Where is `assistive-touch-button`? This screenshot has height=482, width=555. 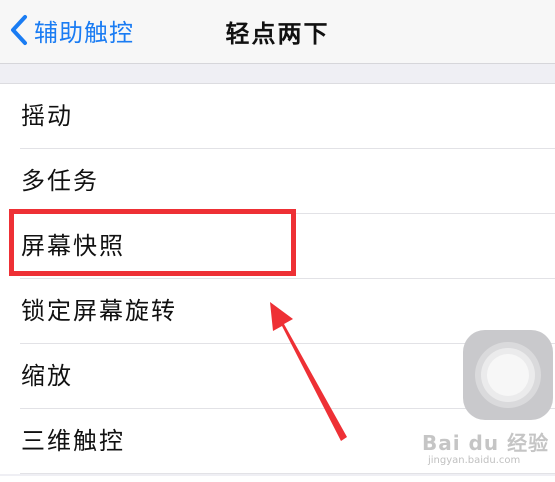
assistive-touch-button is located at coordinates (508, 375).